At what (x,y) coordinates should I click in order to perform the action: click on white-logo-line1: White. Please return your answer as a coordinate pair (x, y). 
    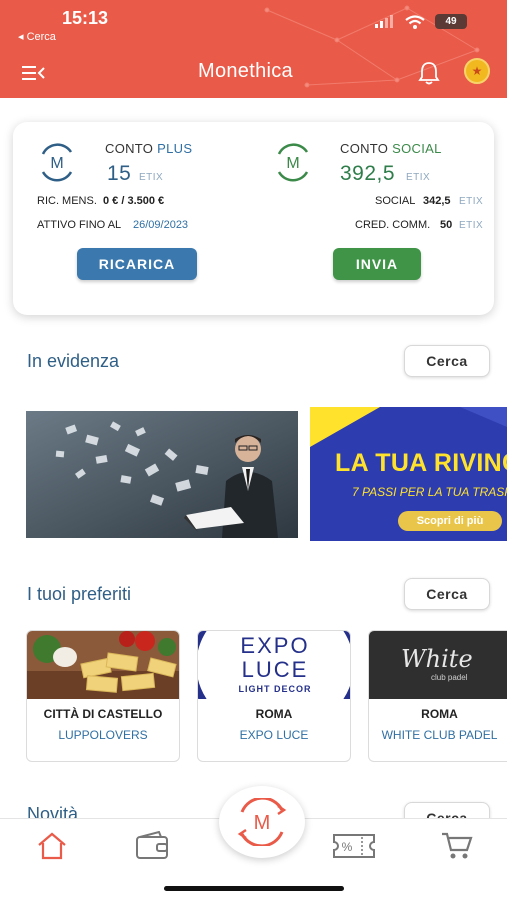
    Looking at the image, I should click on (437, 659).